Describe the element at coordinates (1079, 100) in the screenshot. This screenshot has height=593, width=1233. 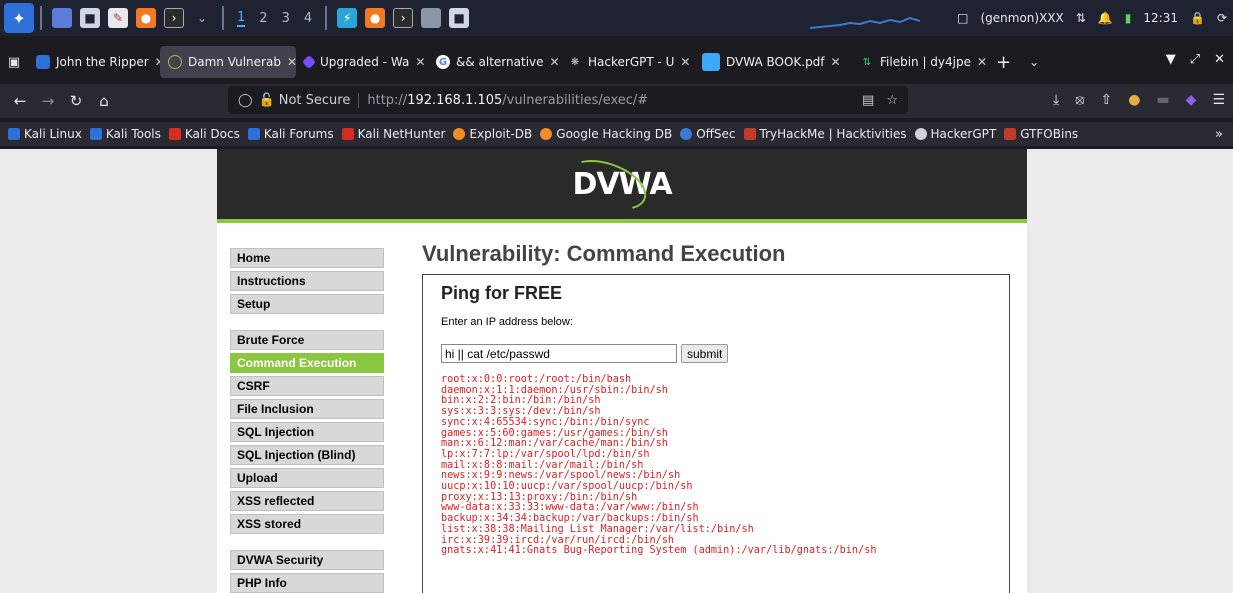
I see `extension-circle-icon: ⦻` at that location.